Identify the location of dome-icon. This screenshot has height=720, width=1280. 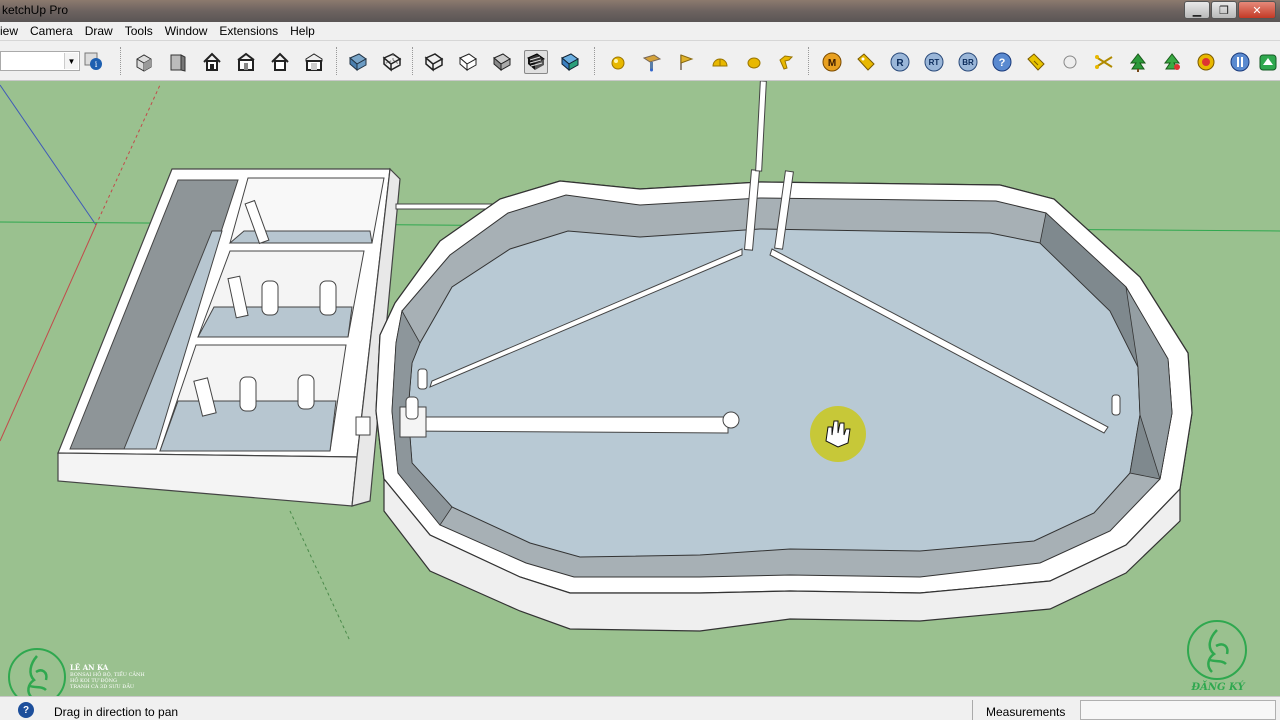
(720, 62).